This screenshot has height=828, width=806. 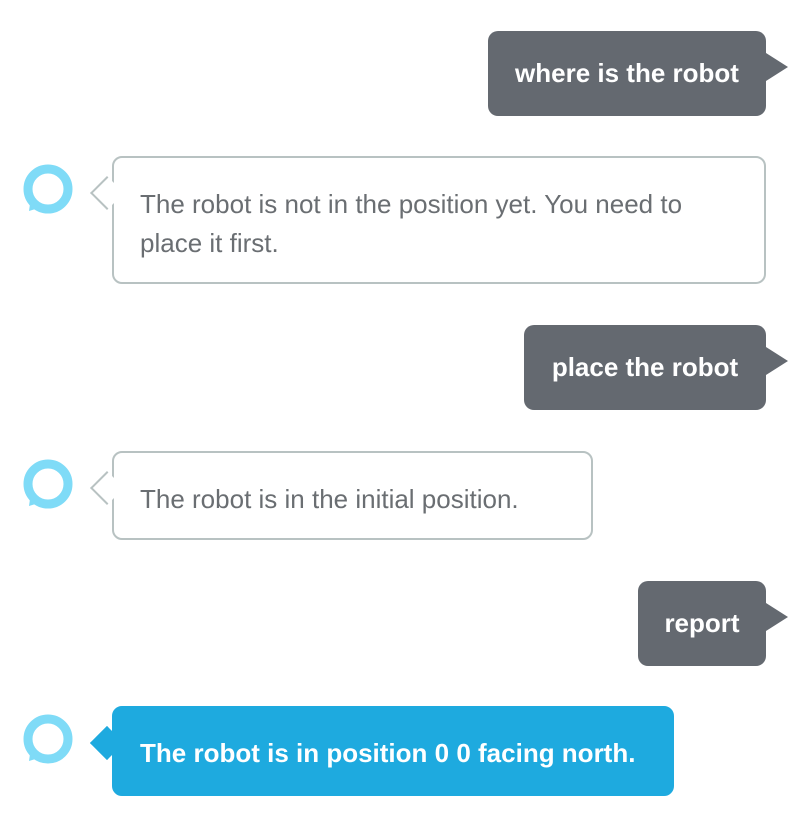 I want to click on bot-message-text: The robot is in the initial position., so click(x=329, y=499).